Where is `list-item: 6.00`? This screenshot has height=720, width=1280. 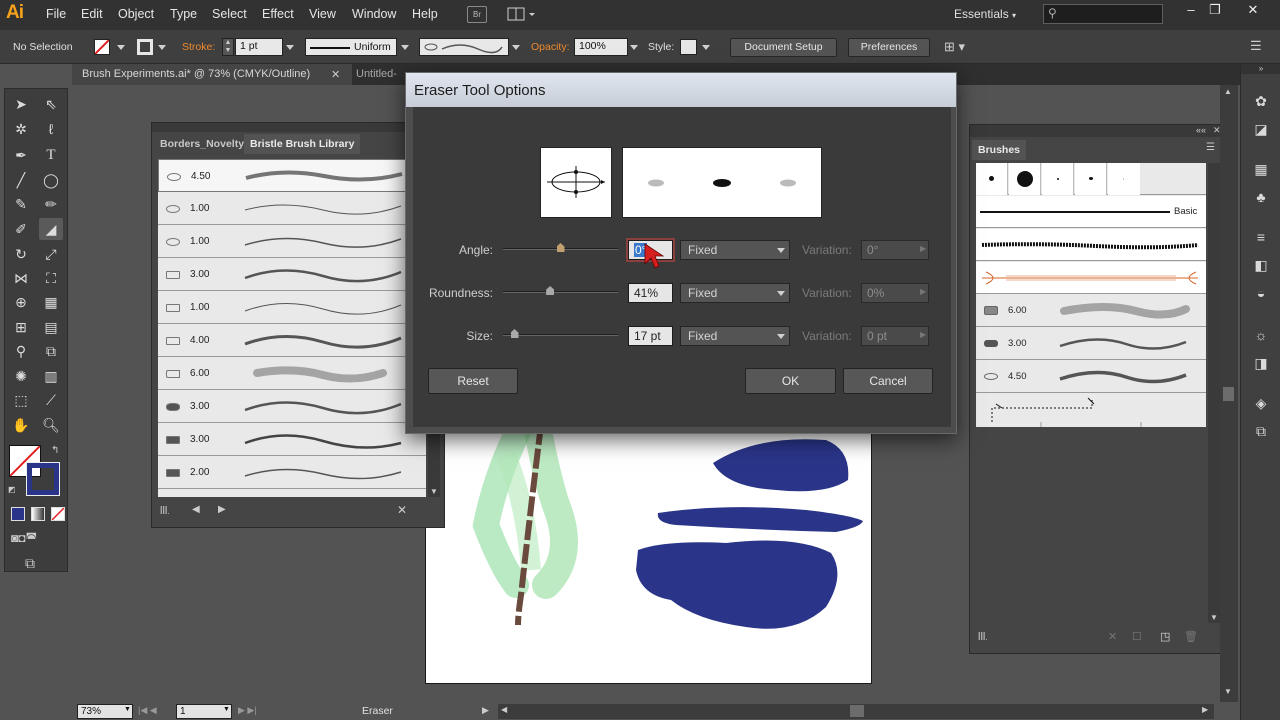
list-item: 6.00 is located at coordinates (292, 373).